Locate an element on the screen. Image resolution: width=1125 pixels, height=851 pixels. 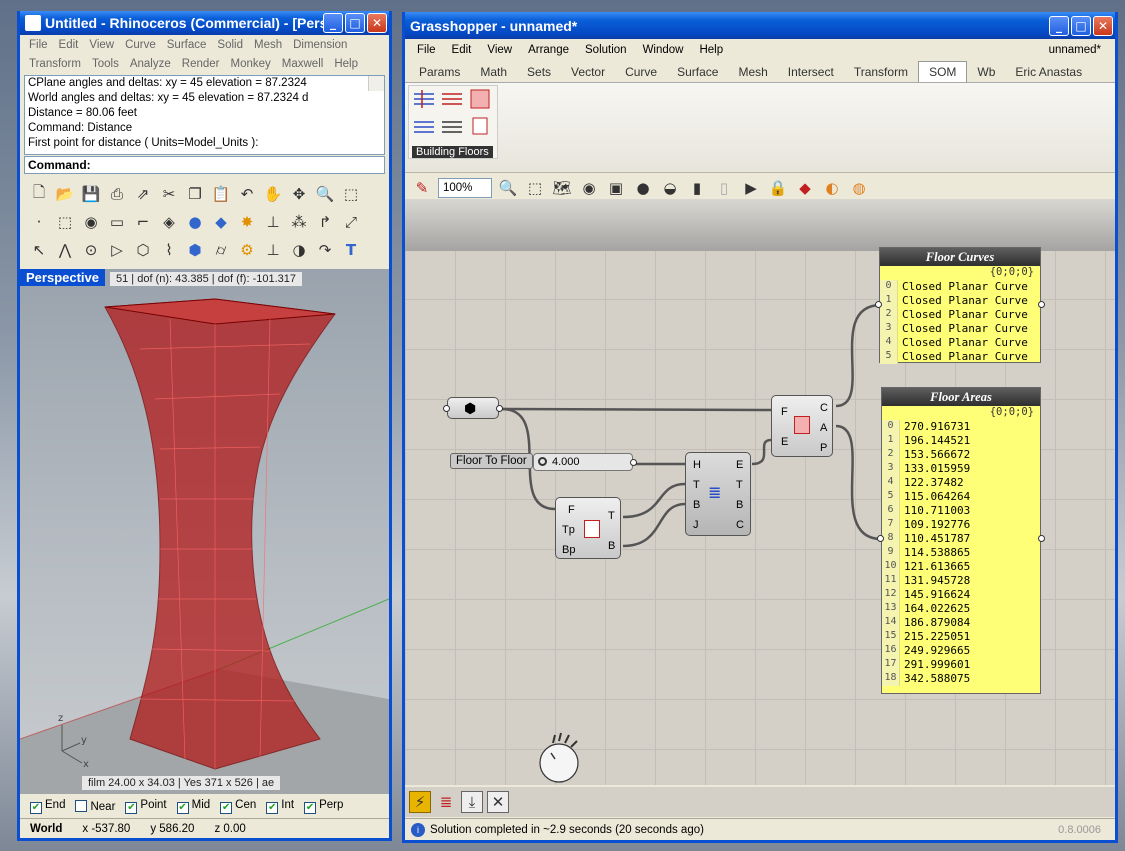
param-output-port is located at coordinates (499, 408).